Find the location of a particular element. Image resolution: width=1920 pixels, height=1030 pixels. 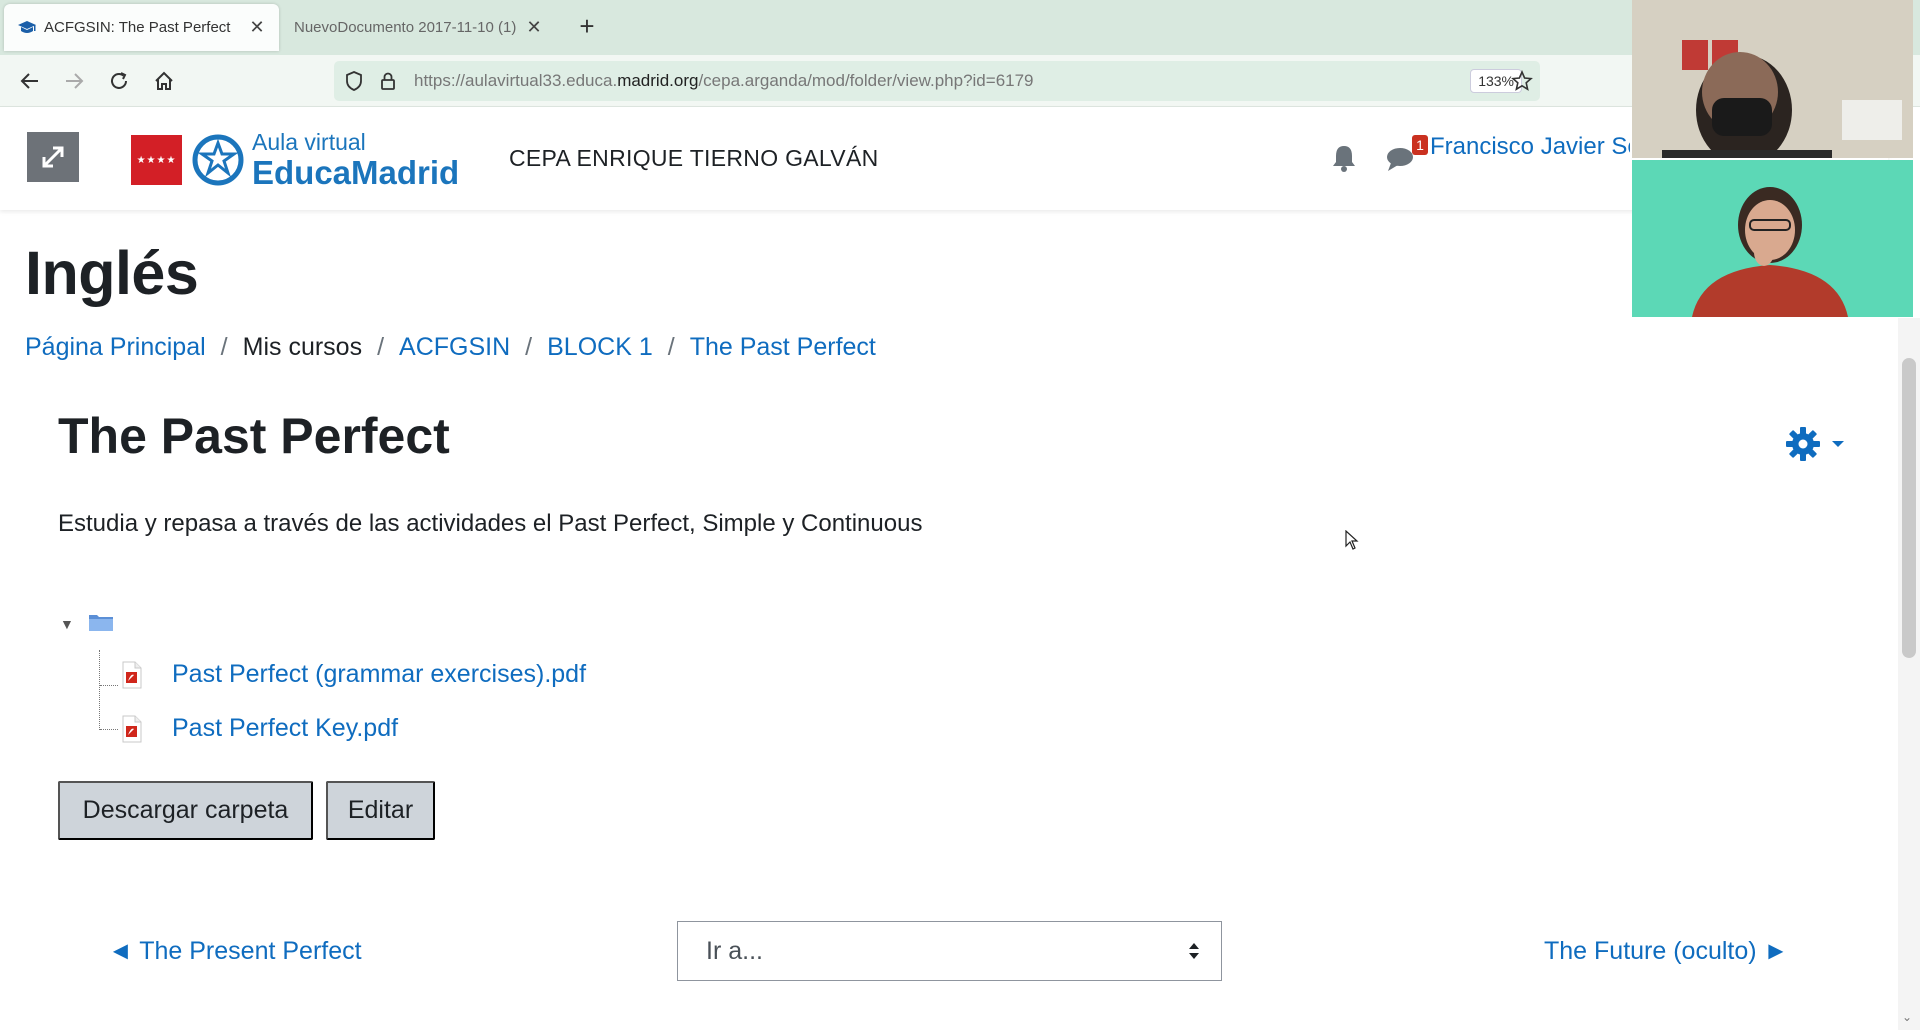

educamadrid-logo: ★★★★ Aula virtual EducaMadrid is located at coordinates (295, 160).